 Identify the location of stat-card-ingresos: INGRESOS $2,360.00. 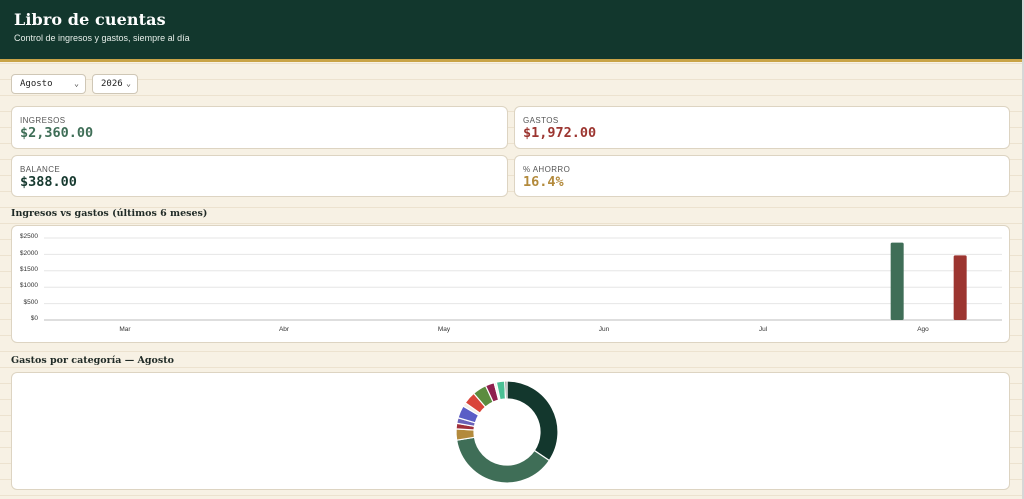
(259, 127).